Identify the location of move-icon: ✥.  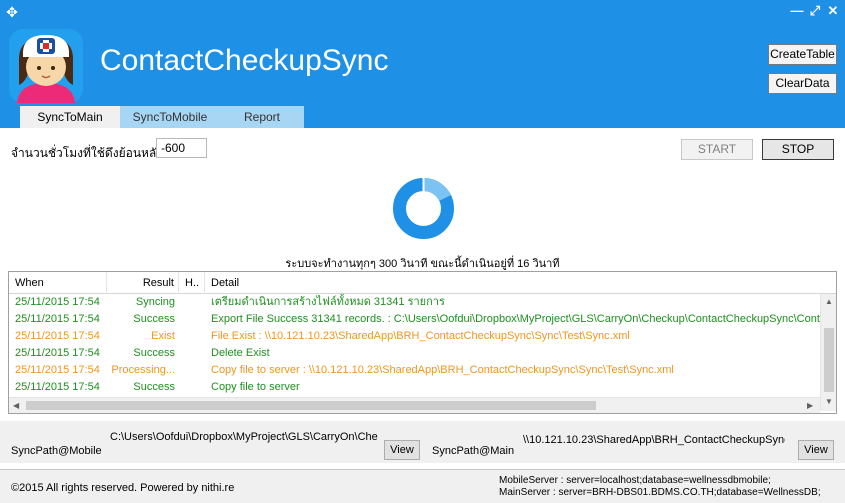
(12, 12).